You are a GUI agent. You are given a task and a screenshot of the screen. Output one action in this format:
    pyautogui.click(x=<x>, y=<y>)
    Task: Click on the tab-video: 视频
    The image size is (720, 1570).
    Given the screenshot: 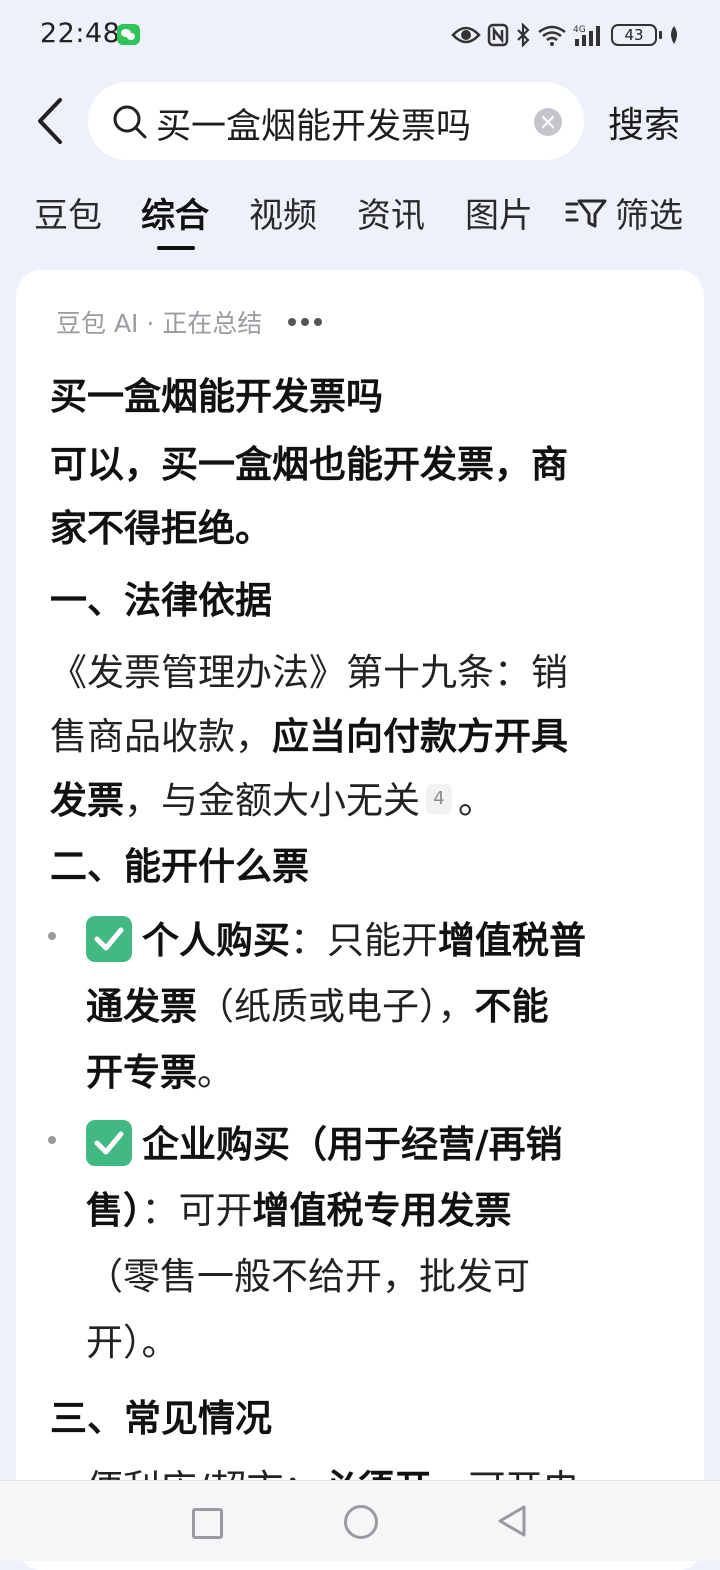 What is the action you would take?
    pyautogui.click(x=283, y=212)
    